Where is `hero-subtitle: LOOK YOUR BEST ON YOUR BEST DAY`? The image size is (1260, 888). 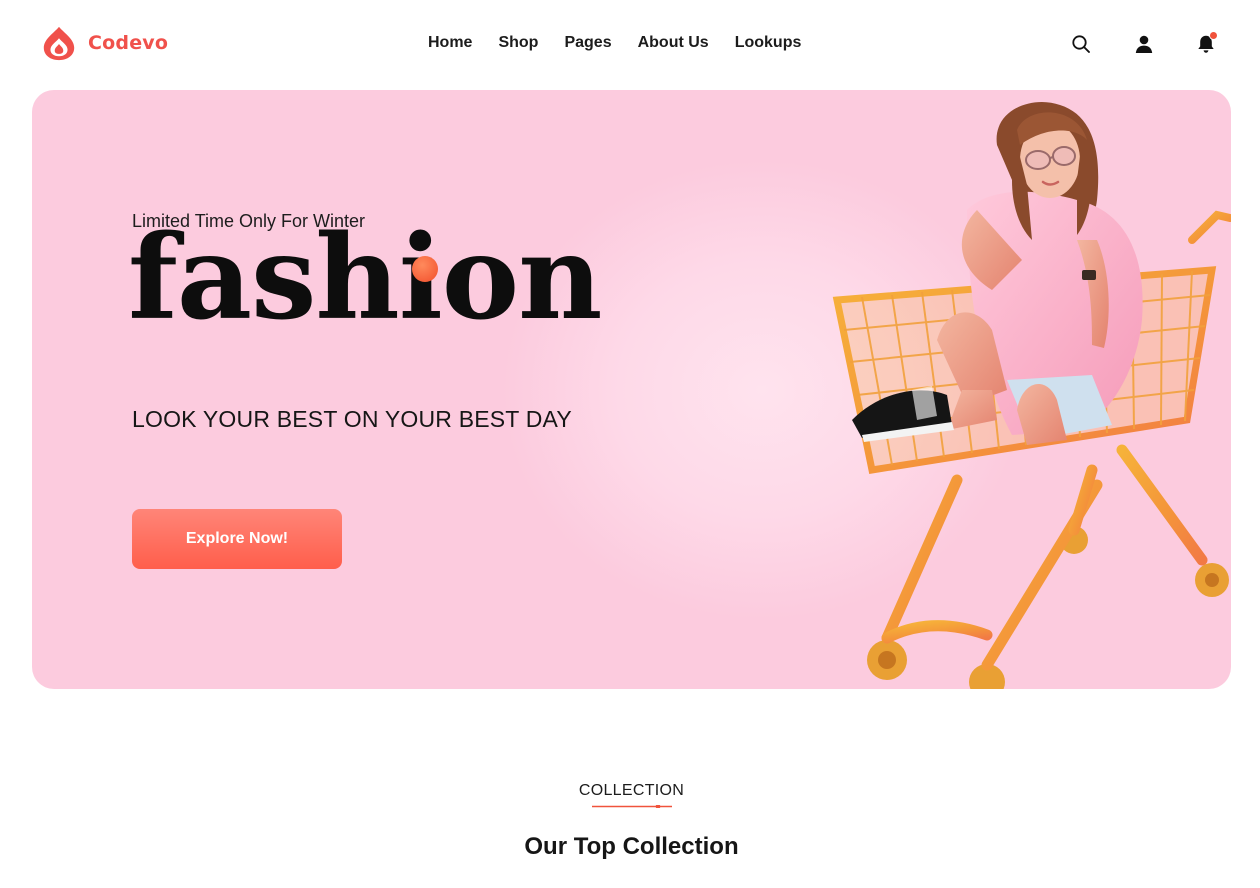 hero-subtitle: LOOK YOUR BEST ON YOUR BEST DAY is located at coordinates (352, 419).